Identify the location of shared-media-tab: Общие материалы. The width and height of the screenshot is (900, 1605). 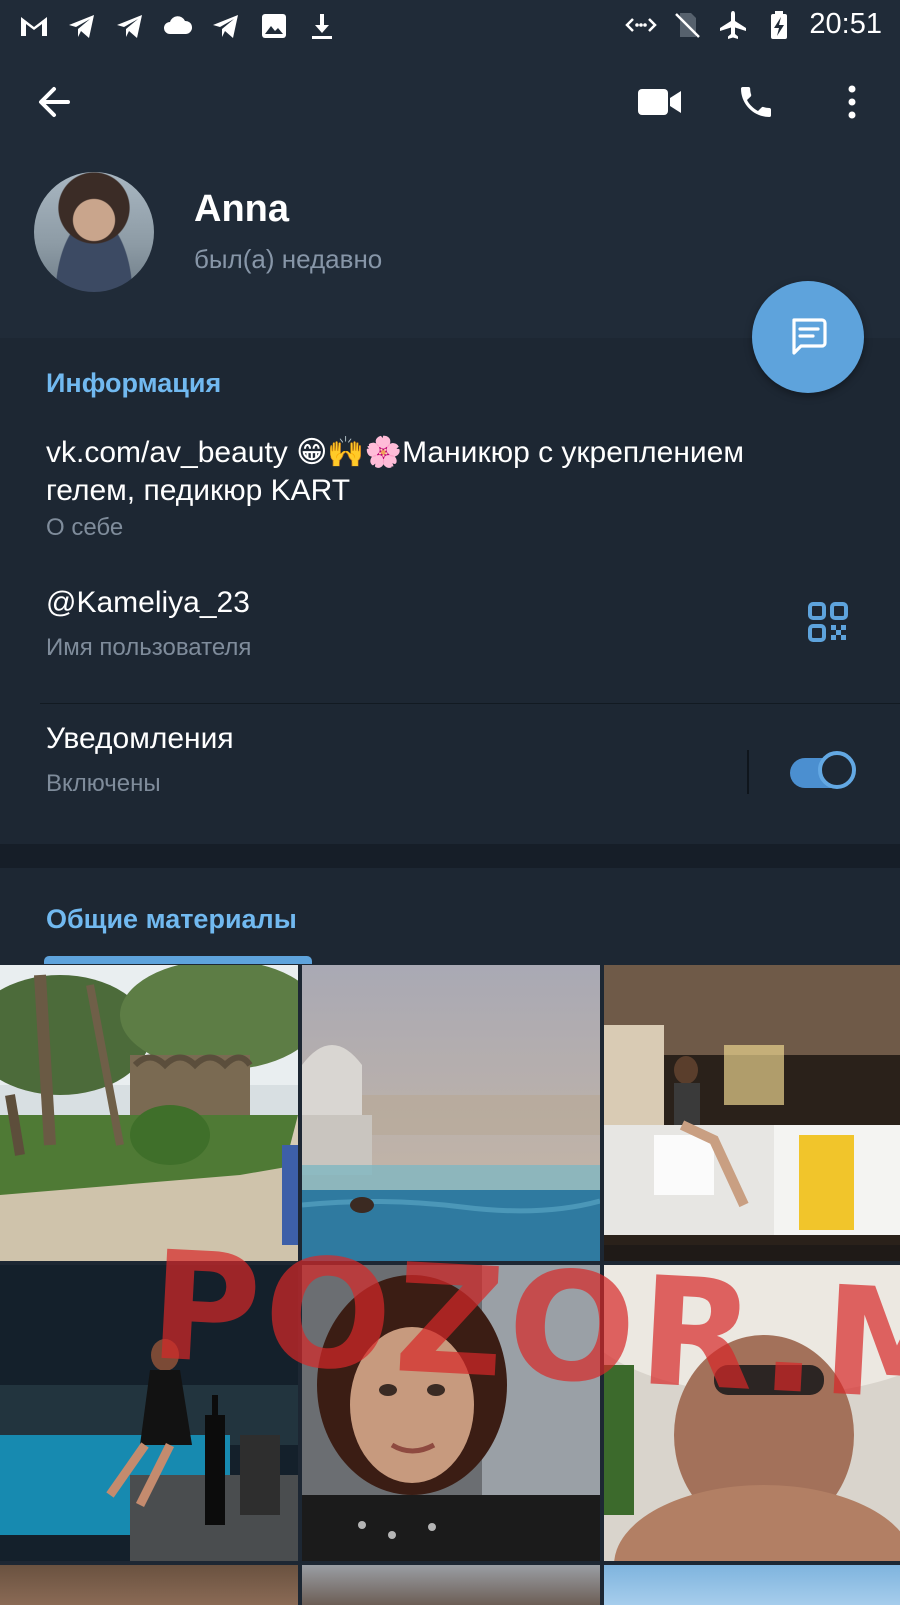
(171, 919).